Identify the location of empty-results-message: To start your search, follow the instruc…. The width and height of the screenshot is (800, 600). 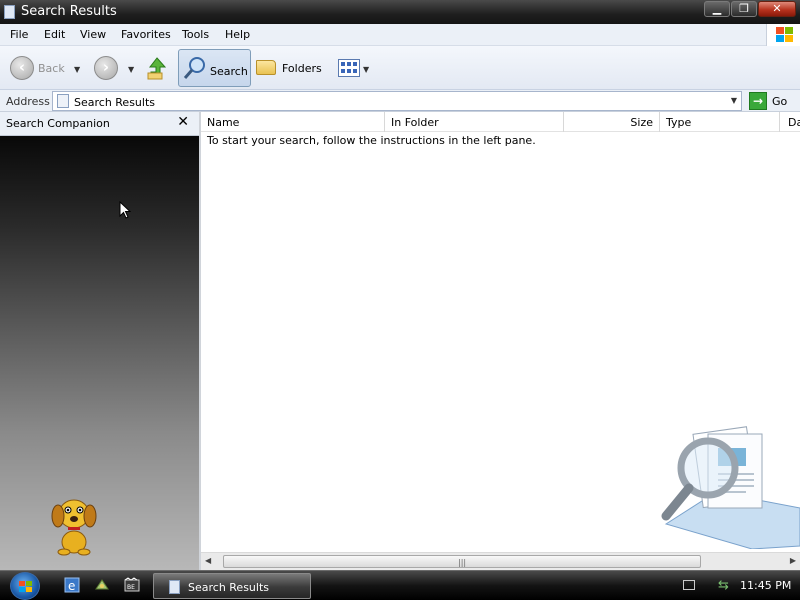
(371, 140).